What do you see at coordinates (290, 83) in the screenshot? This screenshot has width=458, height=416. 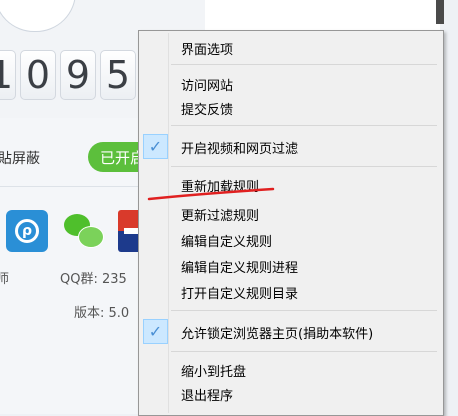 I see `menu-item-visit-website: 访问网站` at bounding box center [290, 83].